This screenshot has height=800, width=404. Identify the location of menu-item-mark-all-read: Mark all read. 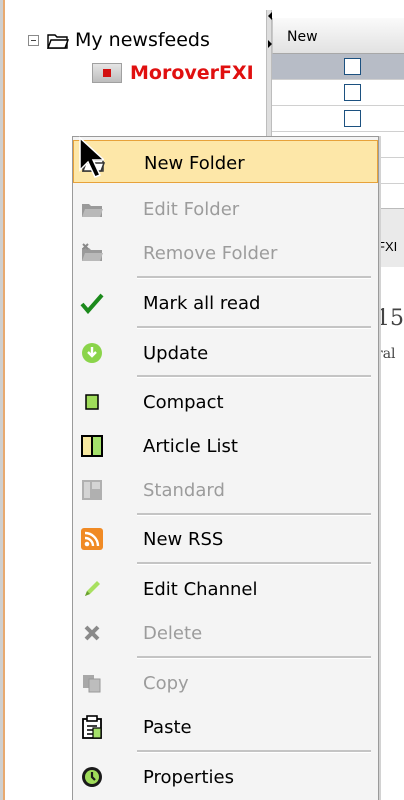
(225, 302).